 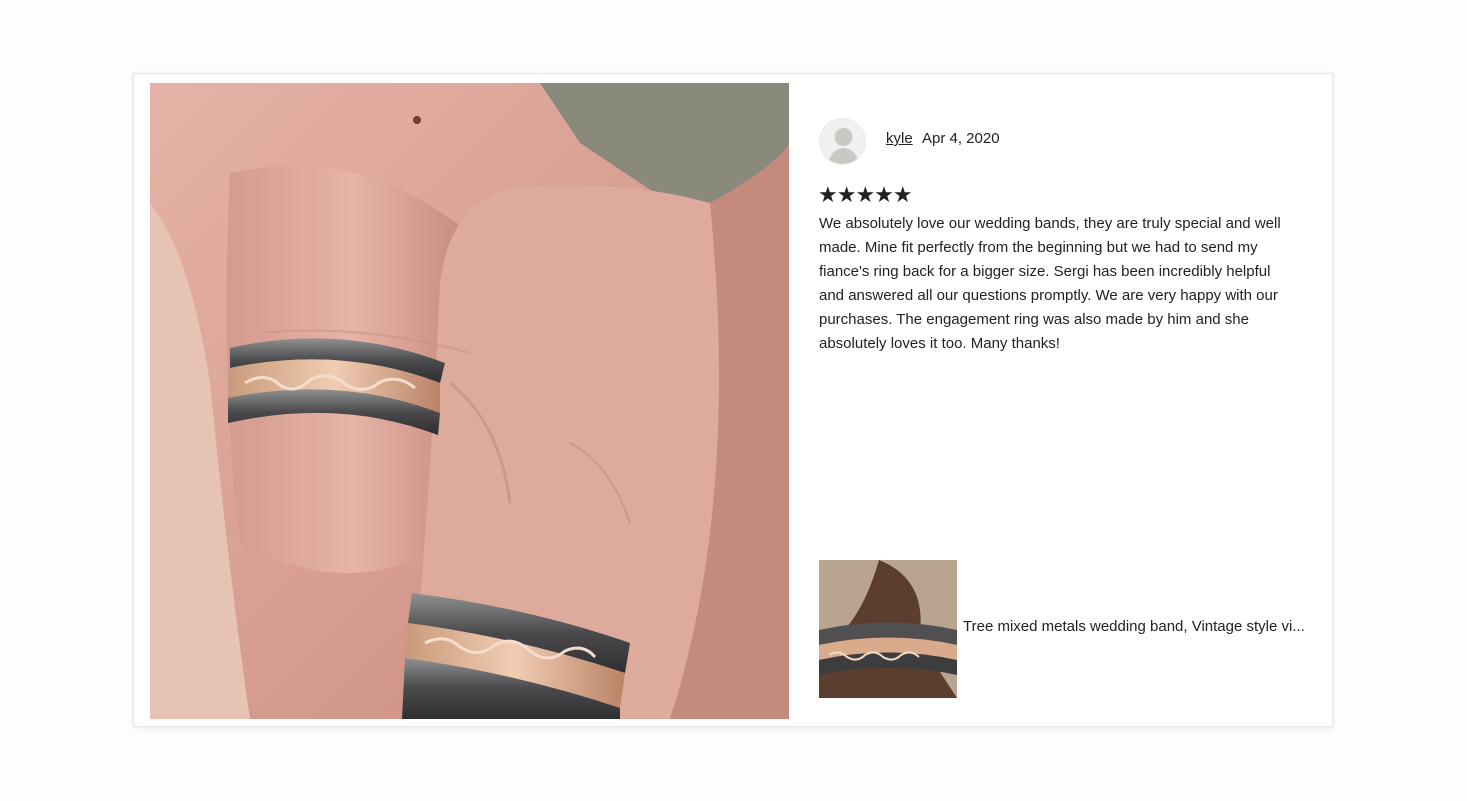 What do you see at coordinates (961, 138) in the screenshot?
I see `review-date: Apr 4, 2020` at bounding box center [961, 138].